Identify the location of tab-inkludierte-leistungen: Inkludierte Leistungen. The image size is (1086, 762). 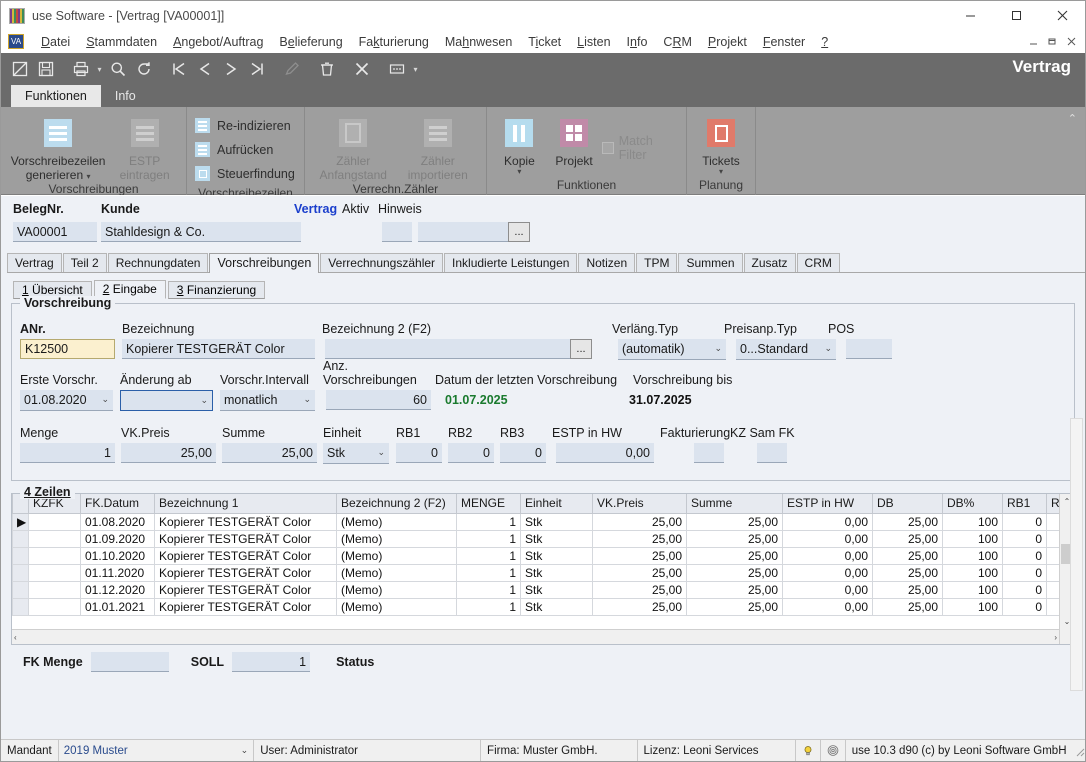
(511, 262).